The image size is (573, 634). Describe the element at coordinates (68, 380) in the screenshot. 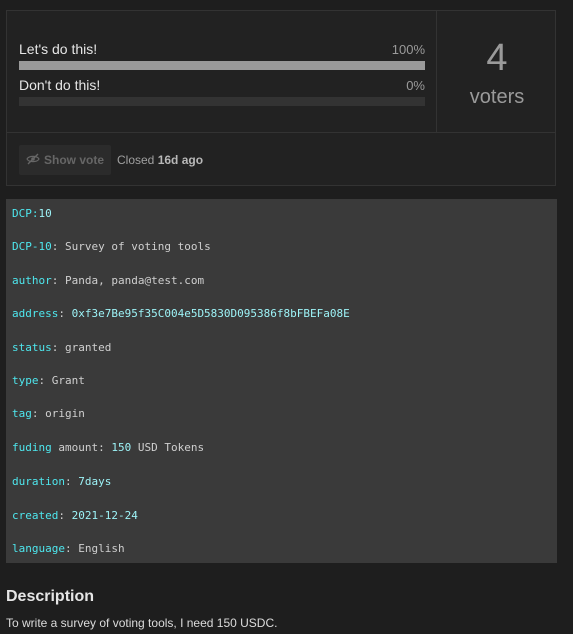

I see `meta-value: Grant` at that location.